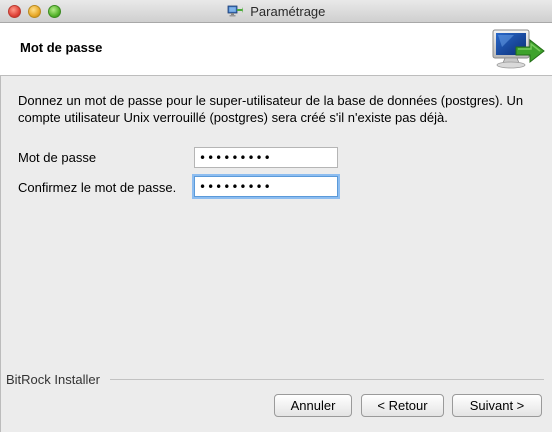 This screenshot has width=552, height=432. I want to click on confirm-password-field, so click(266, 186).